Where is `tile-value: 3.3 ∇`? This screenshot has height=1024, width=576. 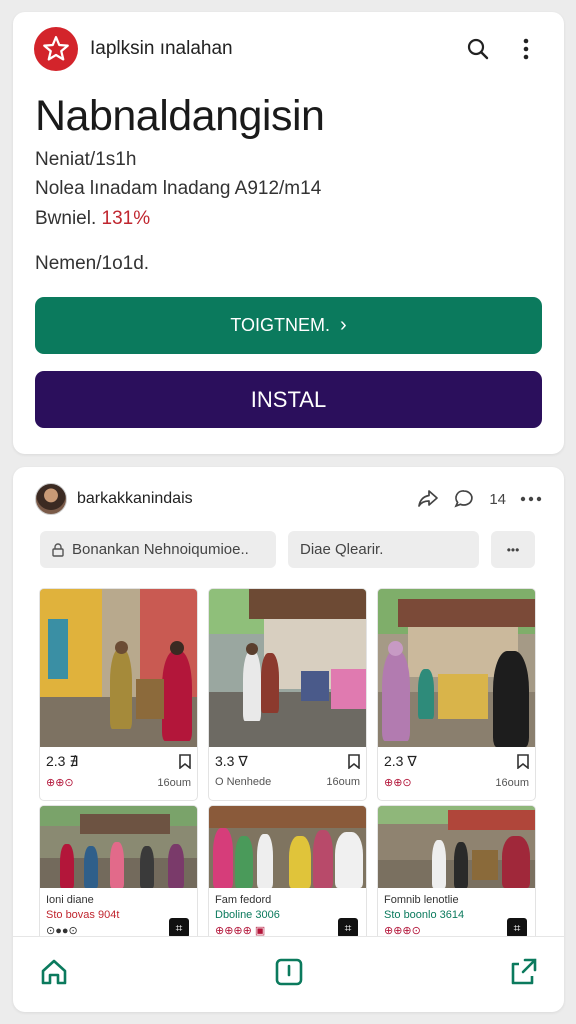 tile-value: 3.3 ∇ is located at coordinates (231, 761).